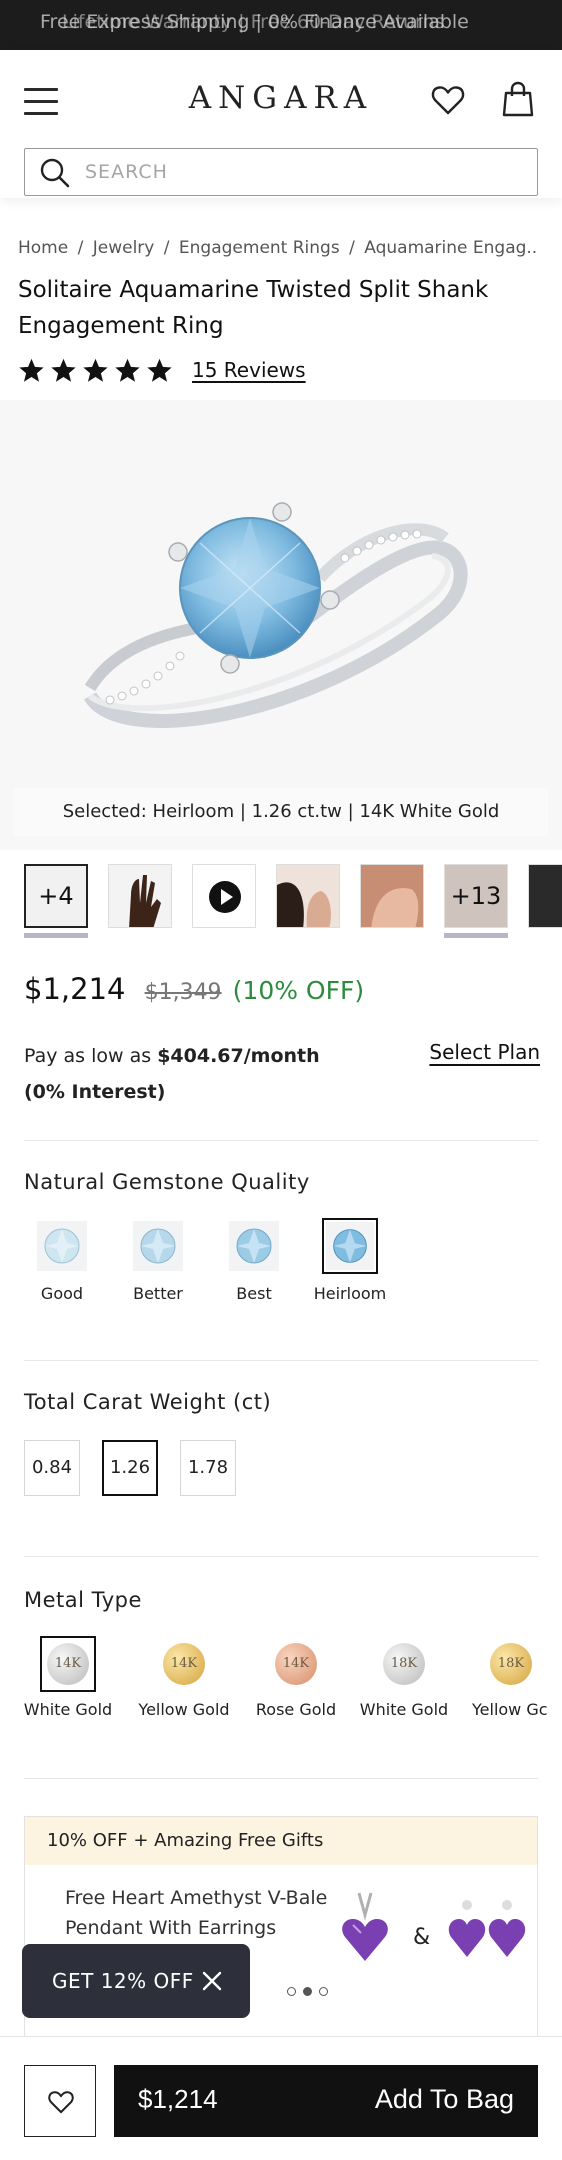  I want to click on original-price: $1,349, so click(183, 992).